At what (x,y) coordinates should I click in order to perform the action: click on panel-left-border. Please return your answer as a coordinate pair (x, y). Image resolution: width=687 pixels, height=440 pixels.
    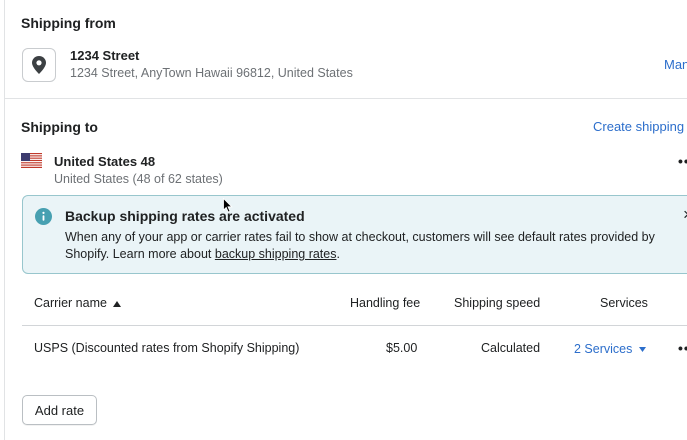
    Looking at the image, I should click on (4, 220).